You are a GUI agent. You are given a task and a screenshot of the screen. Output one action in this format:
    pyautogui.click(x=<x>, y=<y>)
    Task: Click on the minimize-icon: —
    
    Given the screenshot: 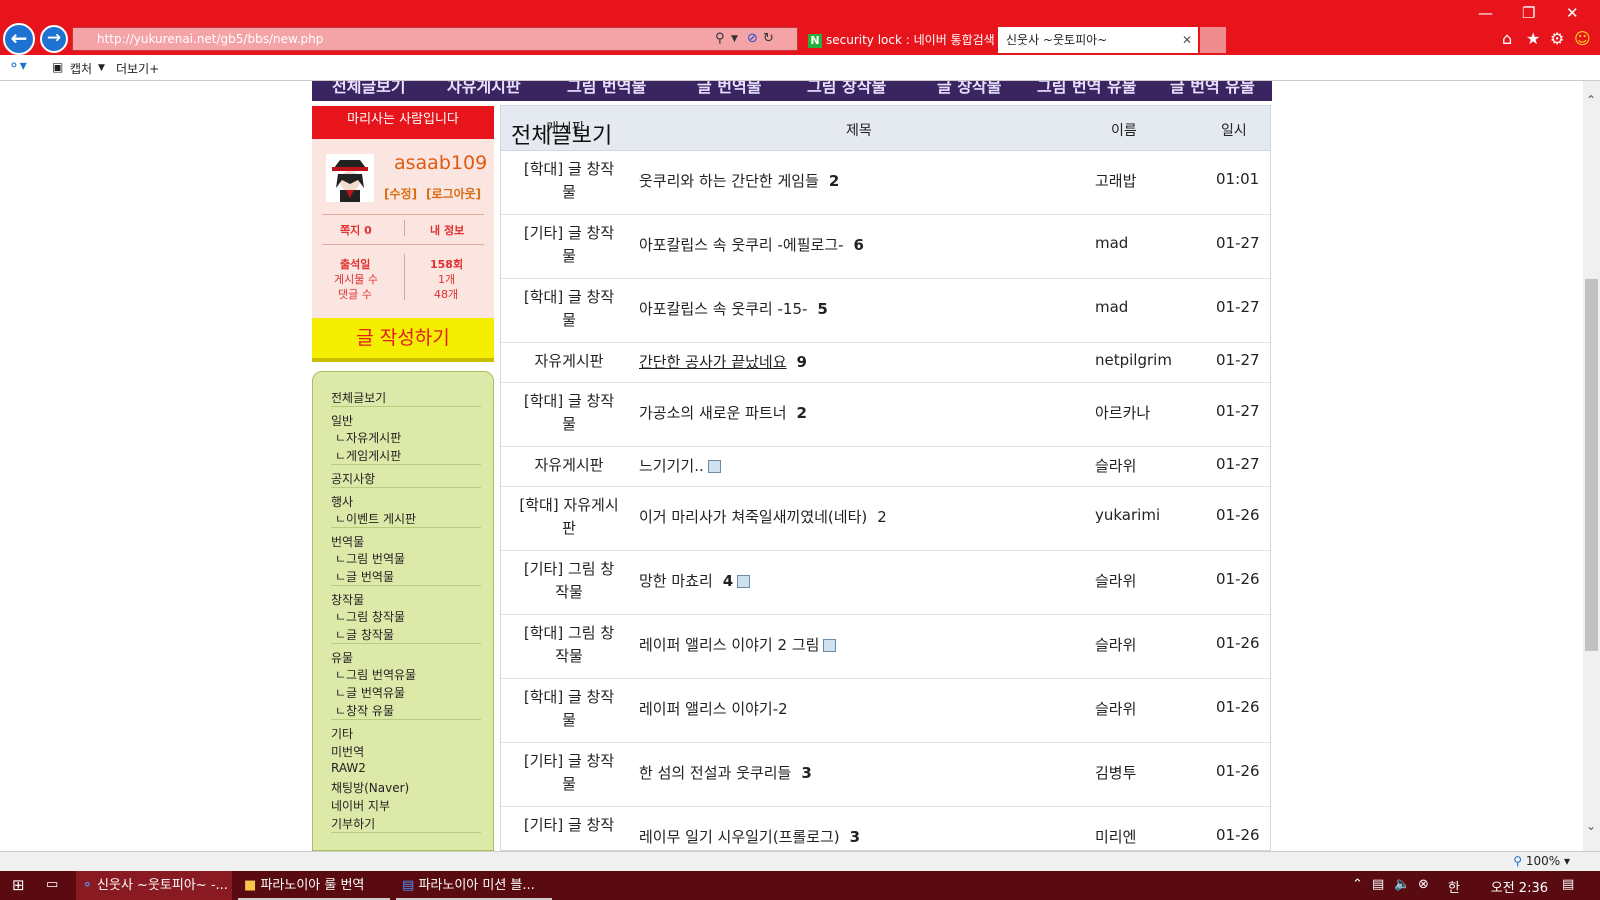 What is the action you would take?
    pyautogui.click(x=1485, y=13)
    